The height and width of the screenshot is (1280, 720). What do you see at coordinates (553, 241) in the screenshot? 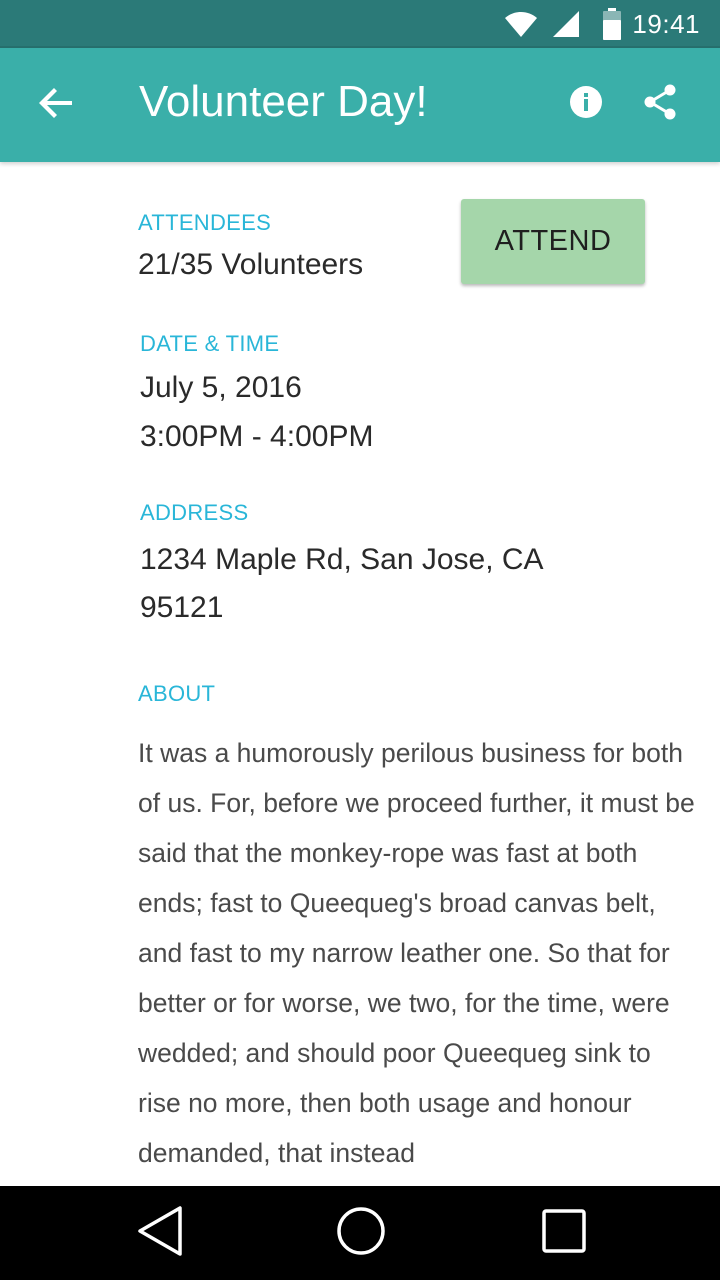
I see `attend-button: ATTEND` at bounding box center [553, 241].